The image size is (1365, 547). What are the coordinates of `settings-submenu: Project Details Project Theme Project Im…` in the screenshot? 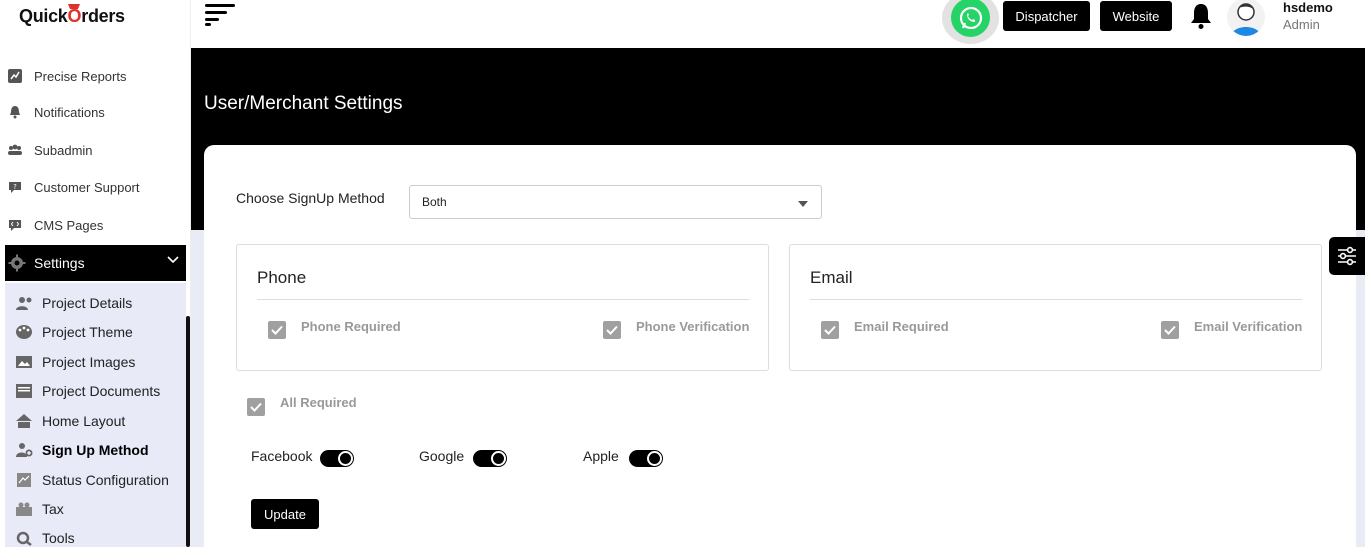 It's located at (95, 415).